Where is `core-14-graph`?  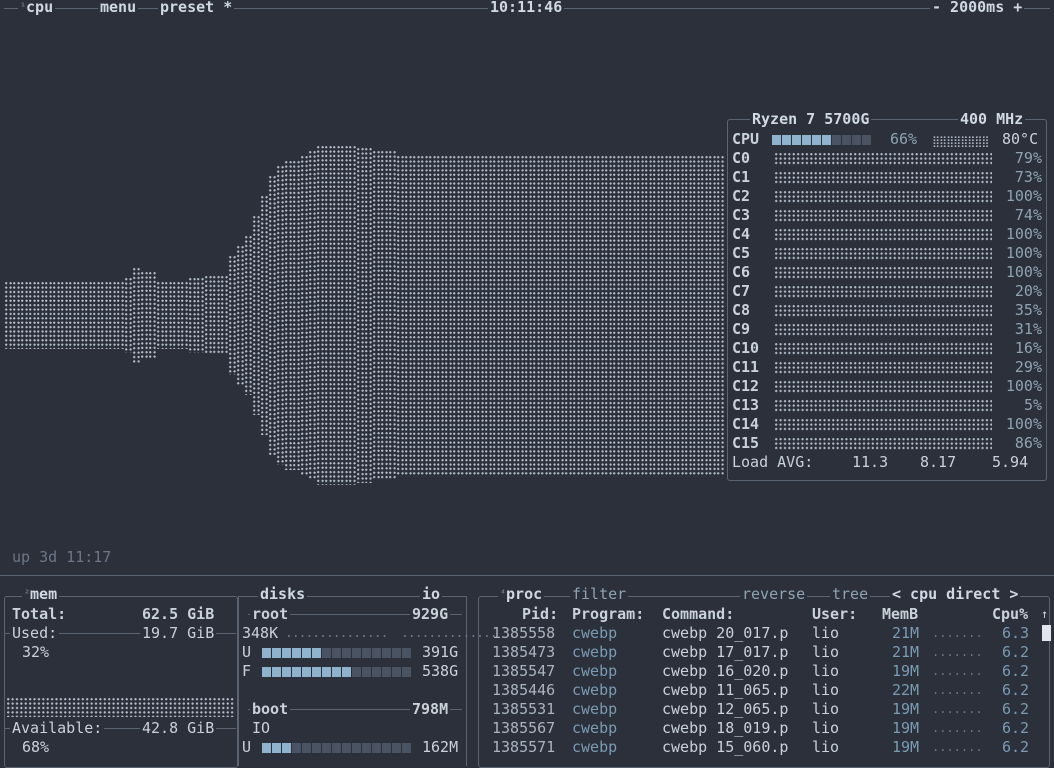
core-14-graph is located at coordinates (883, 425).